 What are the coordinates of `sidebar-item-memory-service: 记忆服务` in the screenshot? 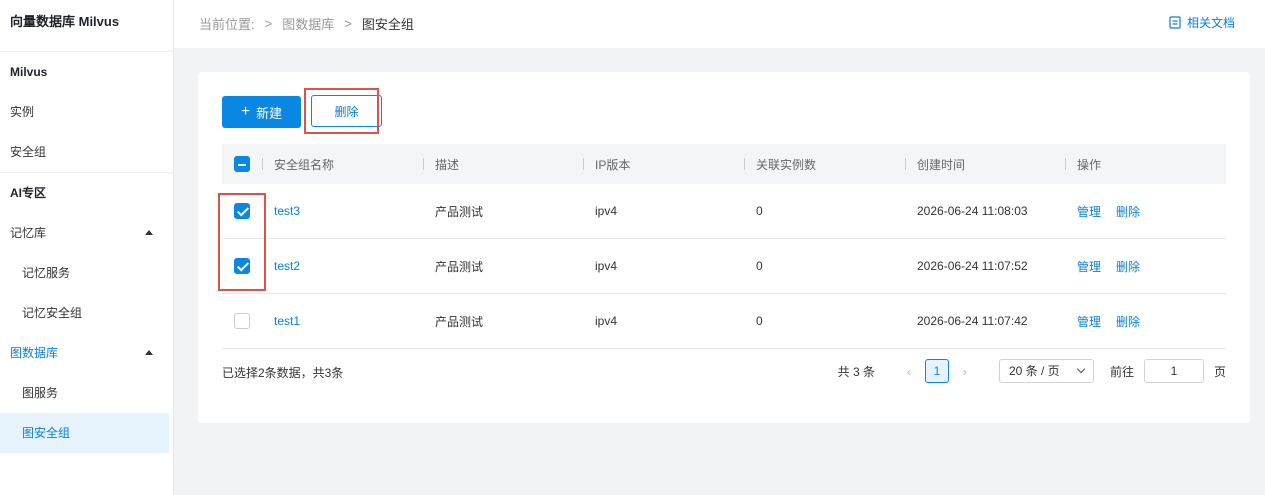 It's located at (86, 273).